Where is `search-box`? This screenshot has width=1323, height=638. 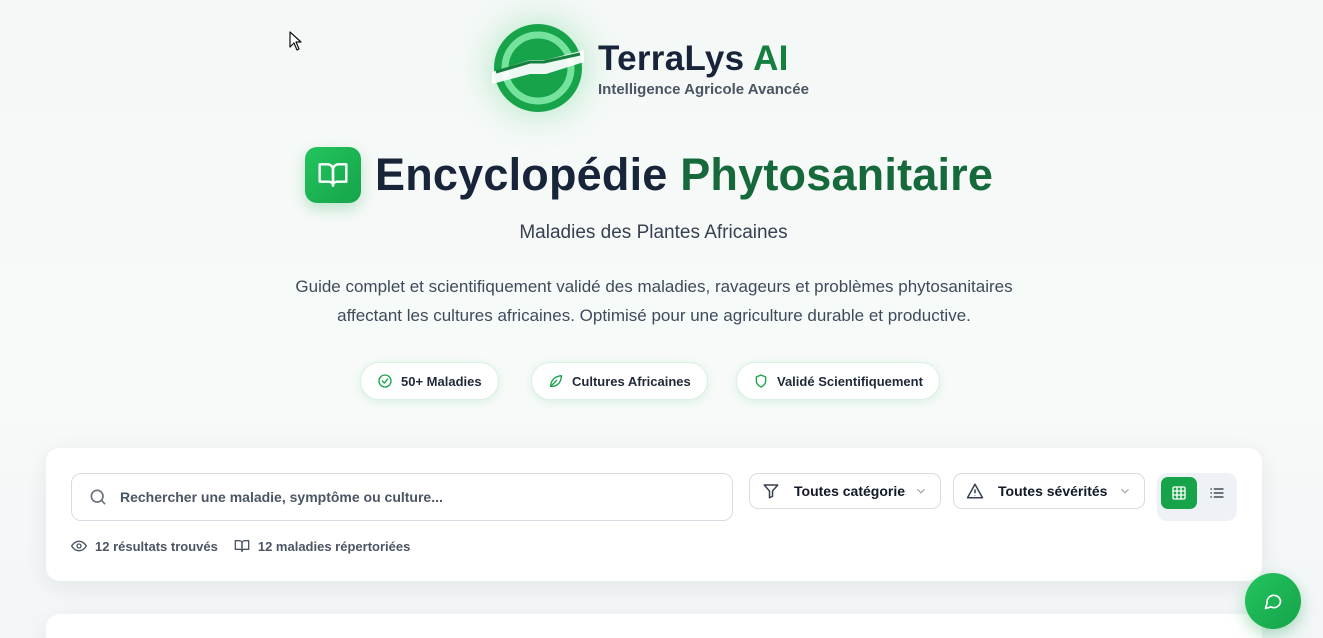 search-box is located at coordinates (402, 497).